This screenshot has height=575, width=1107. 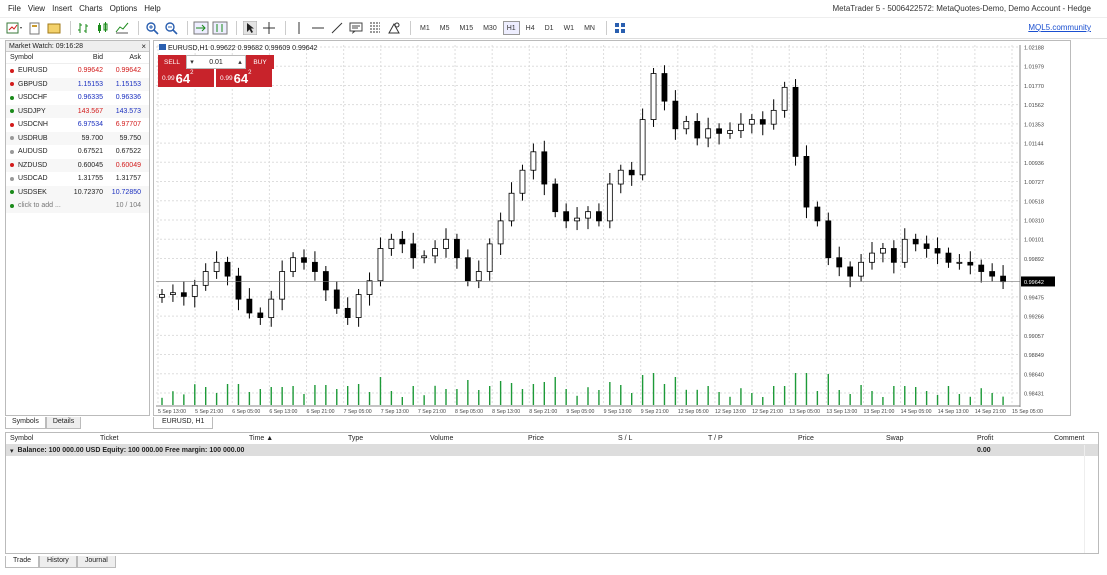 What do you see at coordinates (356, 28) in the screenshot?
I see `text-label-icon` at bounding box center [356, 28].